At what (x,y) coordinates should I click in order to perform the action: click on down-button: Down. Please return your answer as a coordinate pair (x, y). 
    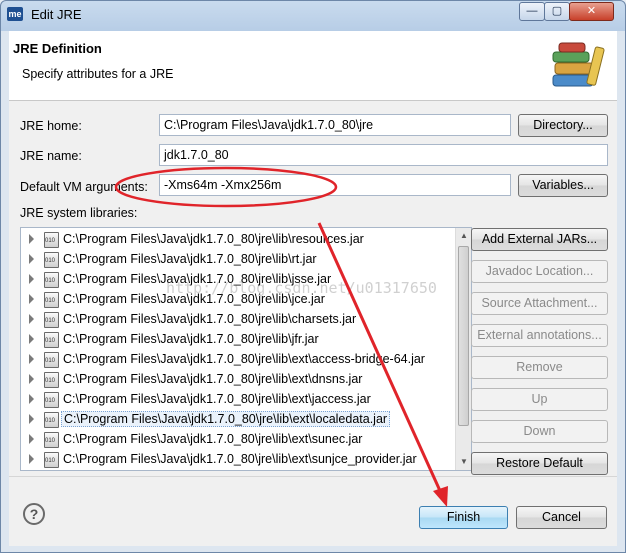
    Looking at the image, I should click on (539, 431).